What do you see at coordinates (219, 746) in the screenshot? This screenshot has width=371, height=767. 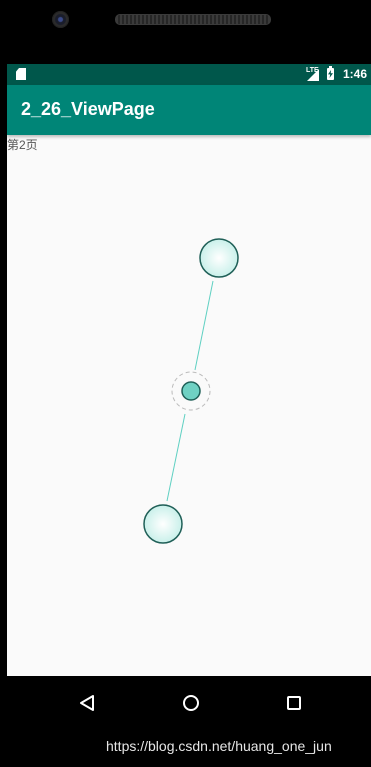 I see `watermark-url: https://blog.csdn.net/huang_one_jun` at bounding box center [219, 746].